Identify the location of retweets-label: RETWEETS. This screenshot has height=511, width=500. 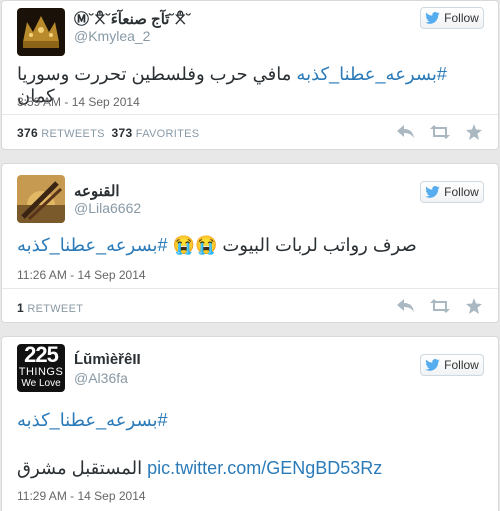
(73, 134).